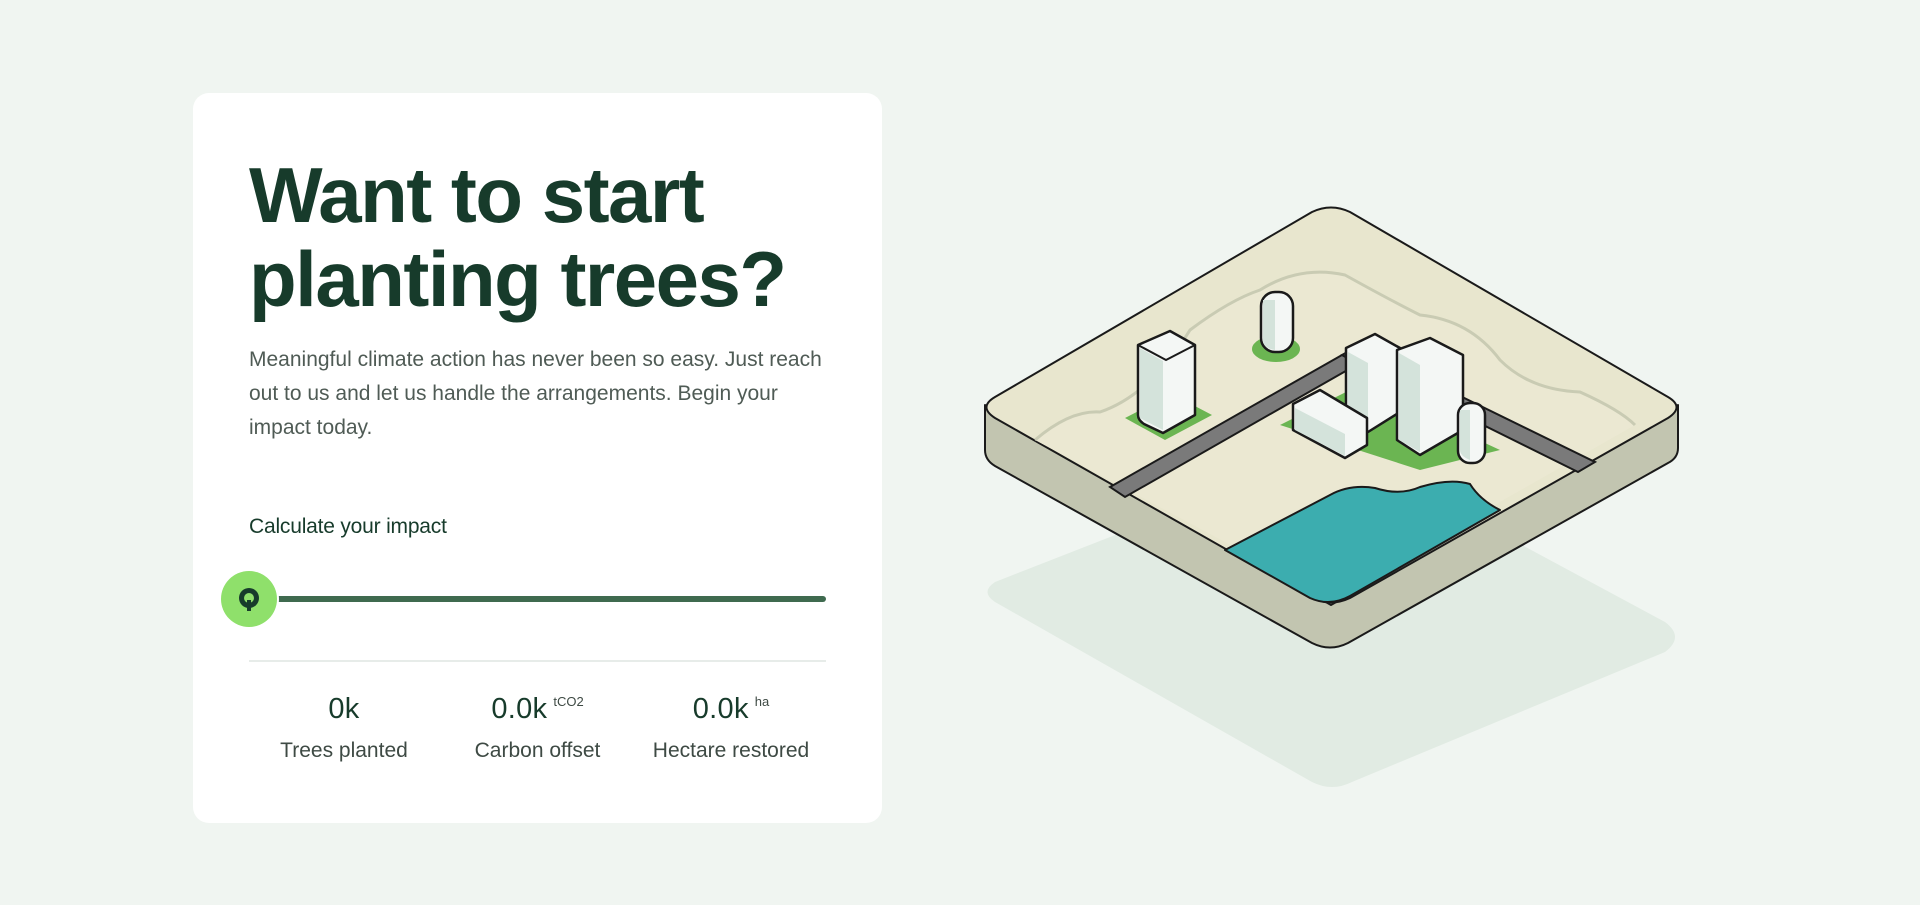 The height and width of the screenshot is (905, 1920). Describe the element at coordinates (537, 599) in the screenshot. I see `slider-track` at that location.